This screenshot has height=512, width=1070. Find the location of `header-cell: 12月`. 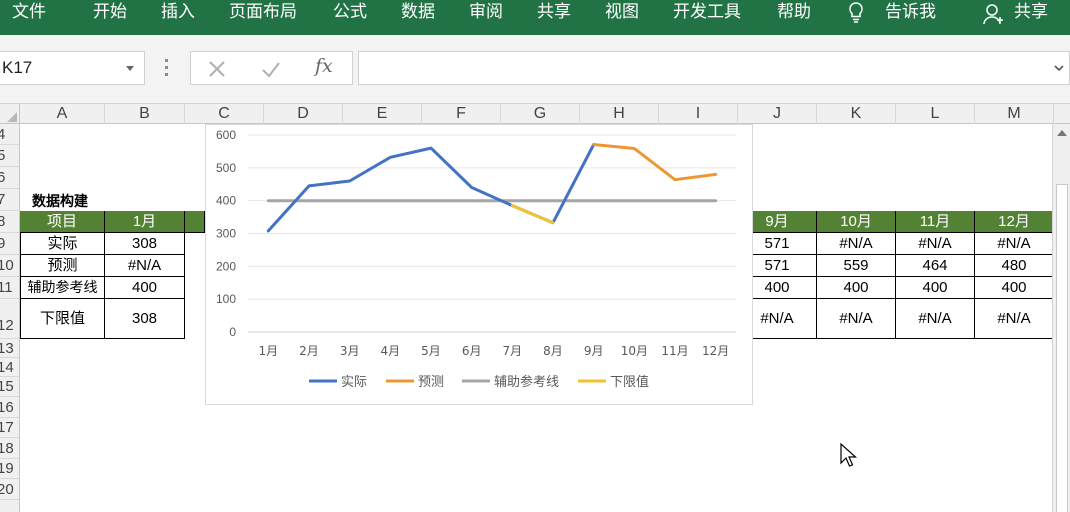

header-cell: 12月 is located at coordinates (1013, 222).